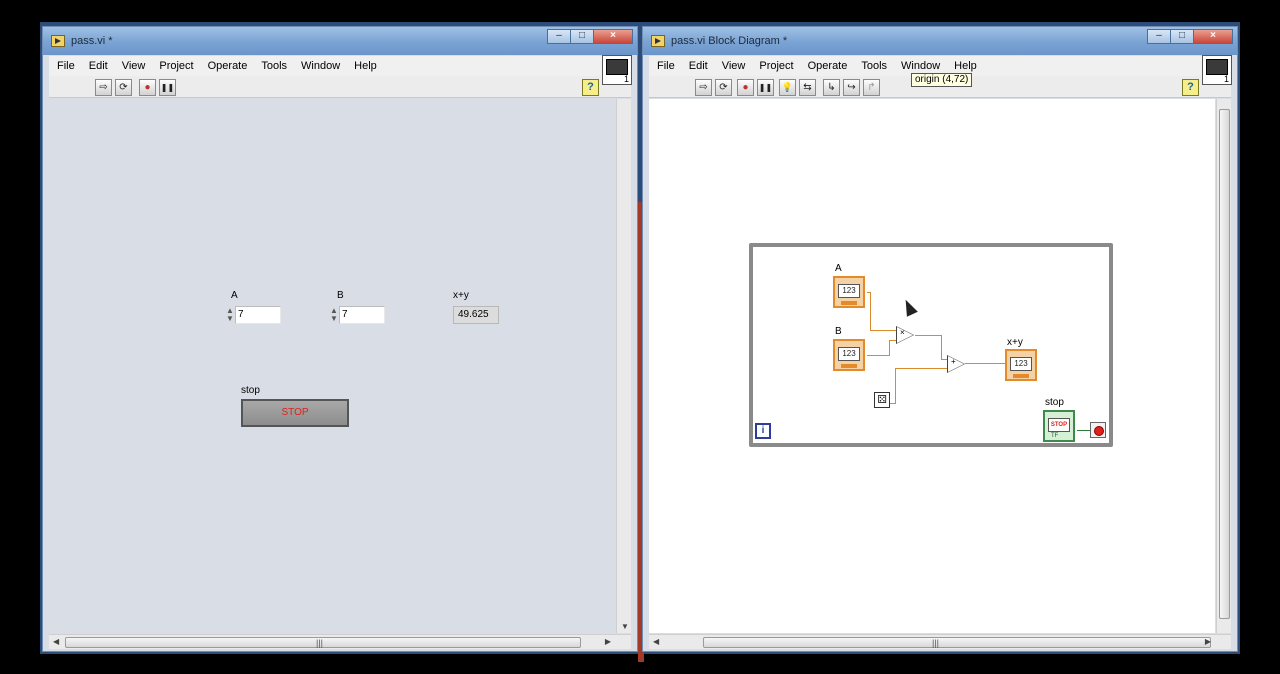 The image size is (1280, 674). I want to click on block-diagram-scroll-thumb: |||, so click(957, 642).